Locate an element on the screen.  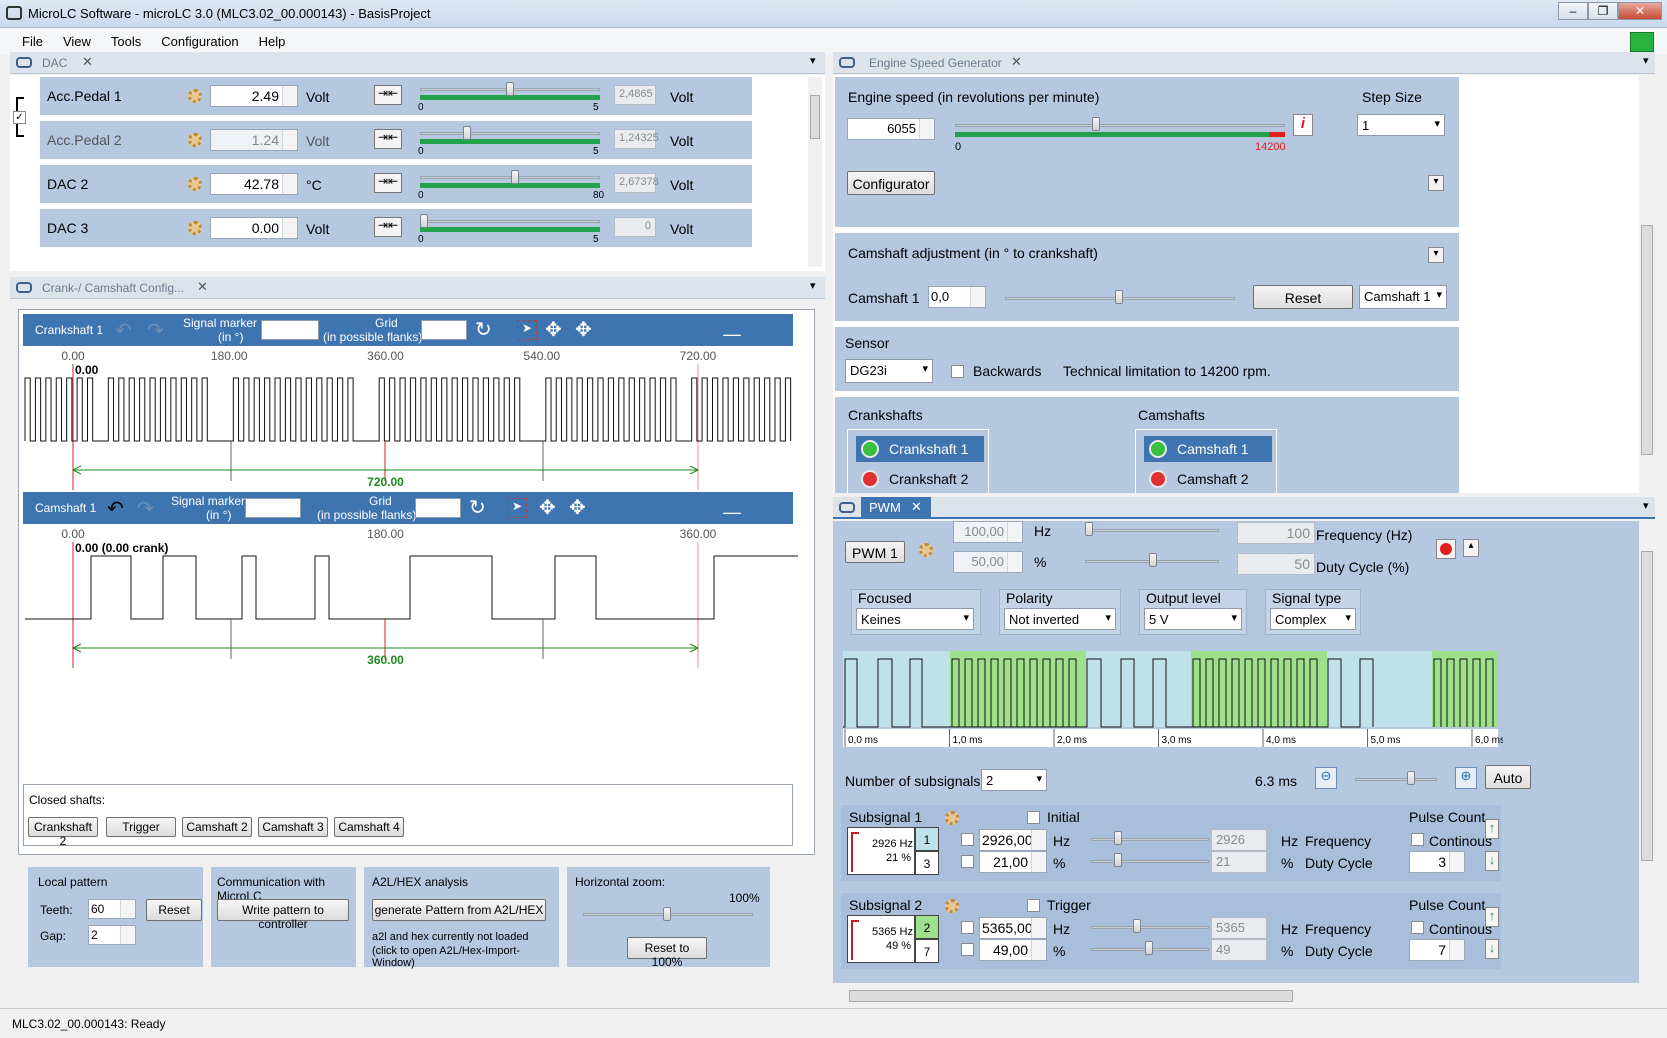
subsignal-duty-input: 21,00 is located at coordinates (1013, 862).